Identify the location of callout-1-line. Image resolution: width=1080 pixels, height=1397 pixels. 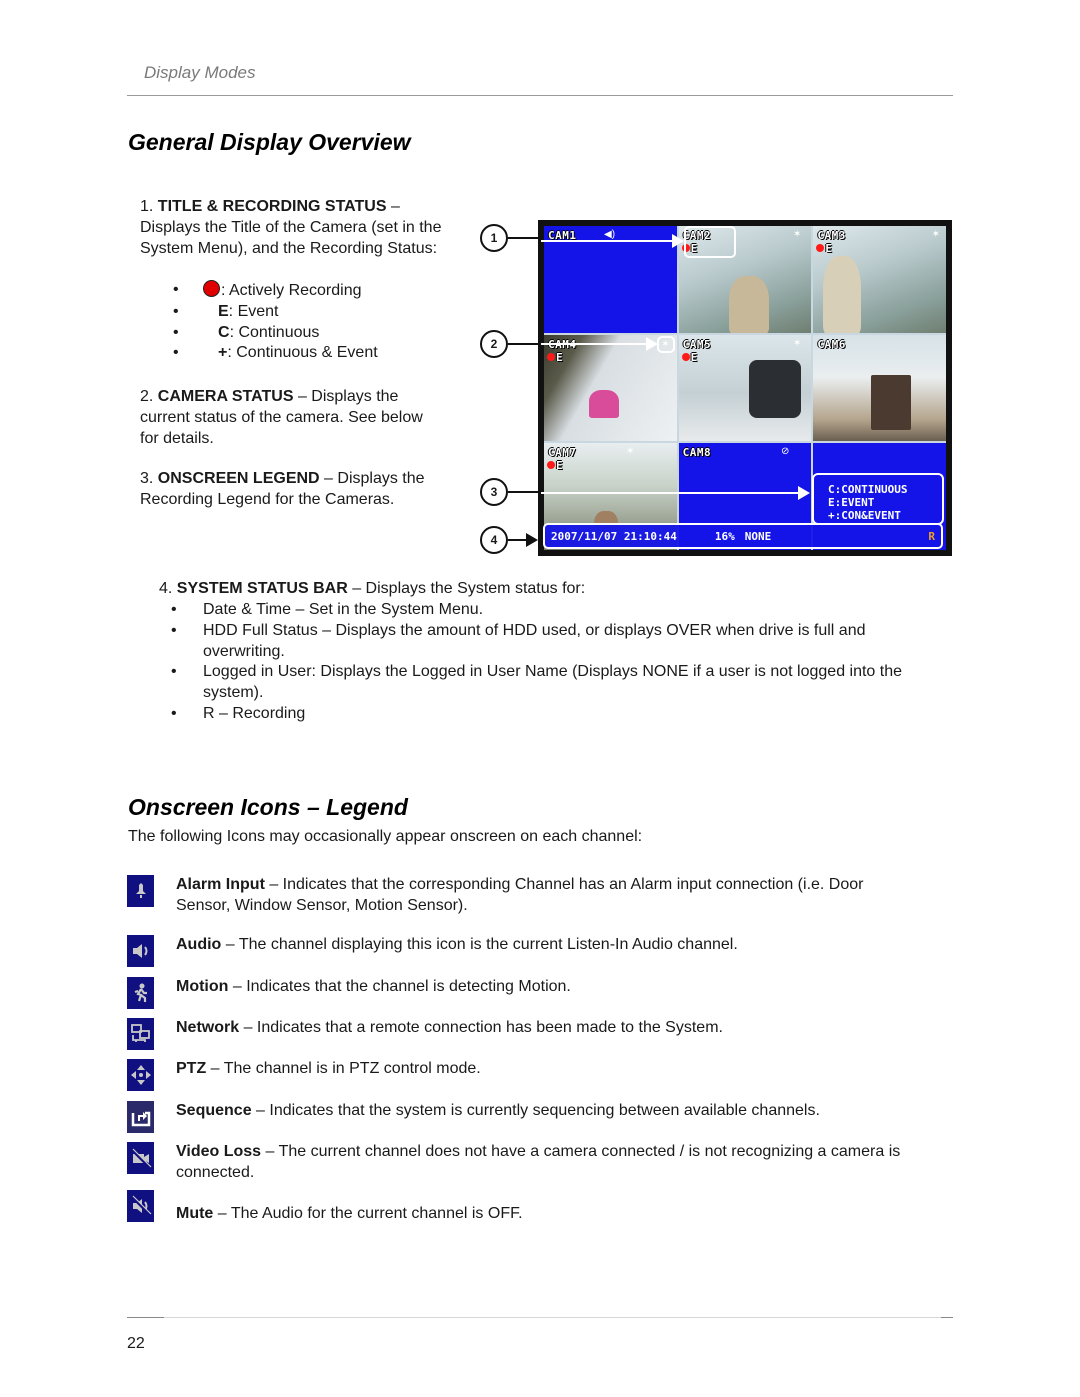
(524, 238).